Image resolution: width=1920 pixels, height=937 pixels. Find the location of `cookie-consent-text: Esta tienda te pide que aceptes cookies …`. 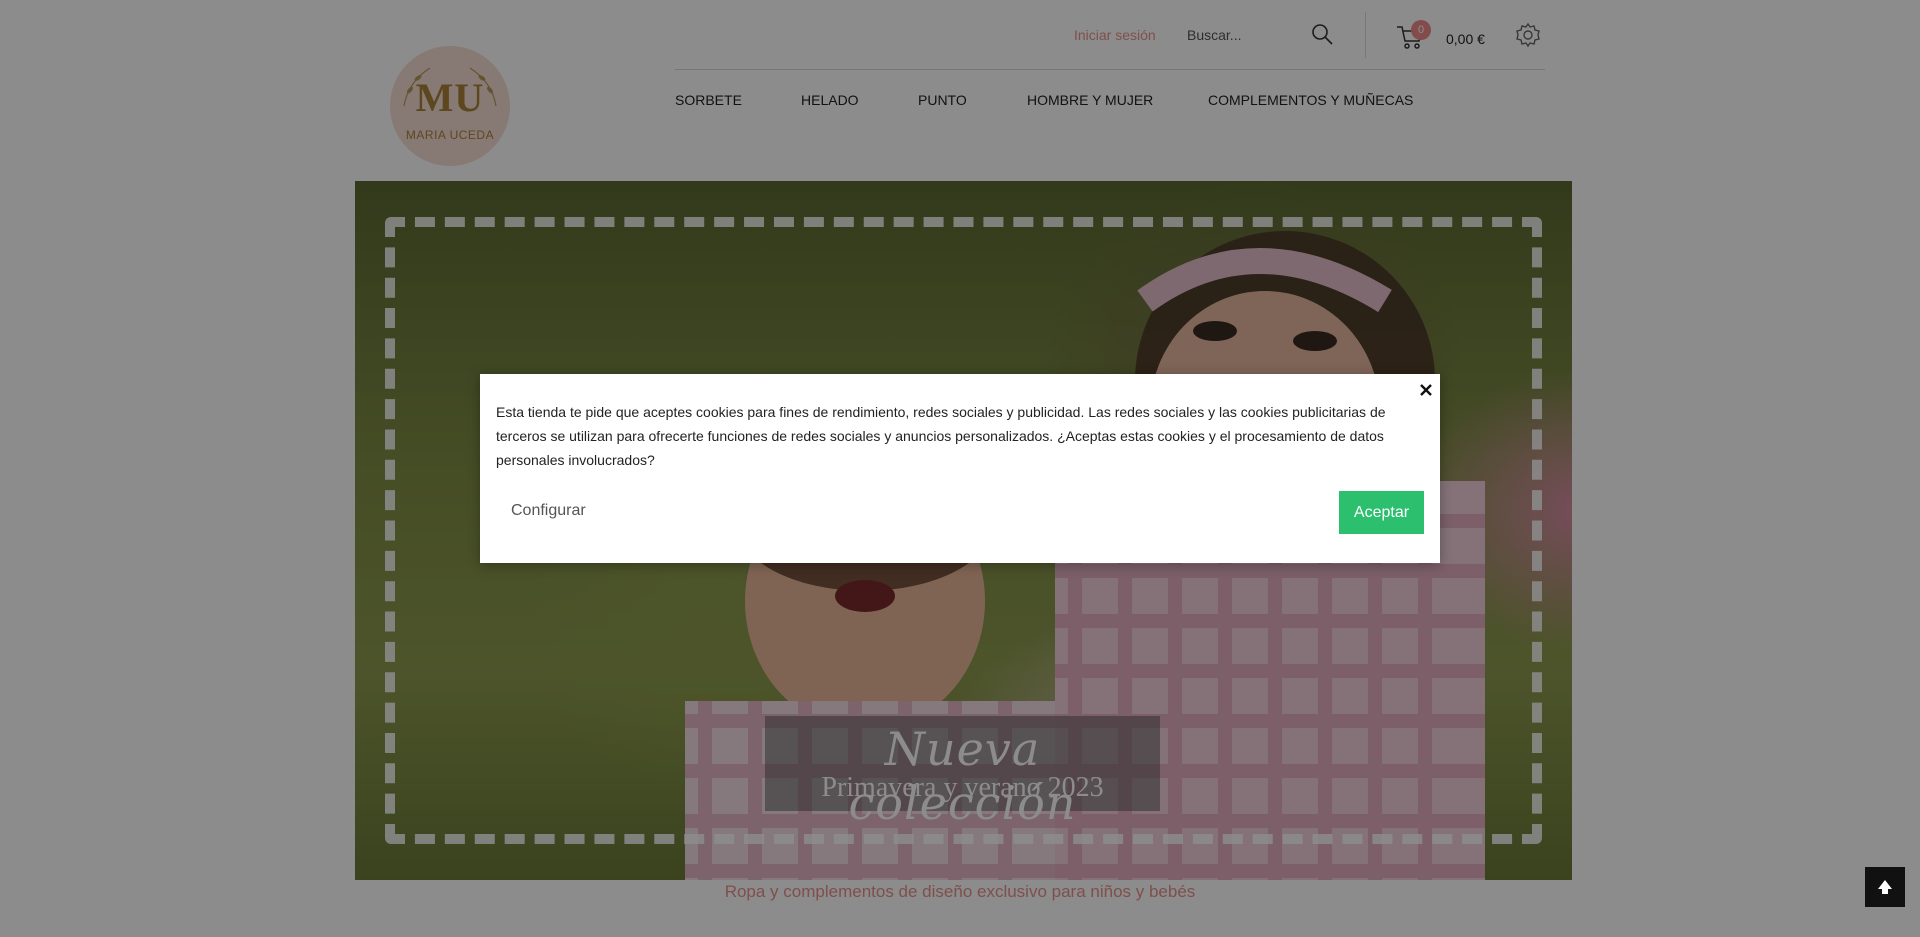

cookie-consent-text: Esta tienda te pide que aceptes cookies … is located at coordinates (941, 436).